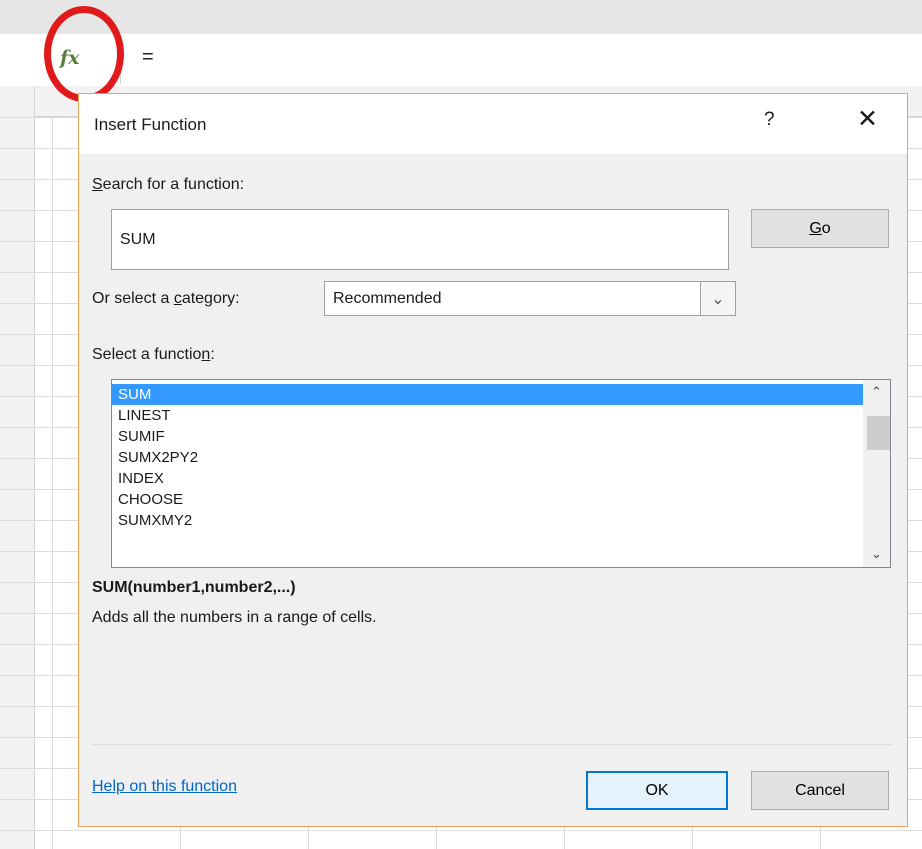 This screenshot has width=922, height=849. What do you see at coordinates (530, 298) in the screenshot?
I see `category-dropdown: Recommended ⌄` at bounding box center [530, 298].